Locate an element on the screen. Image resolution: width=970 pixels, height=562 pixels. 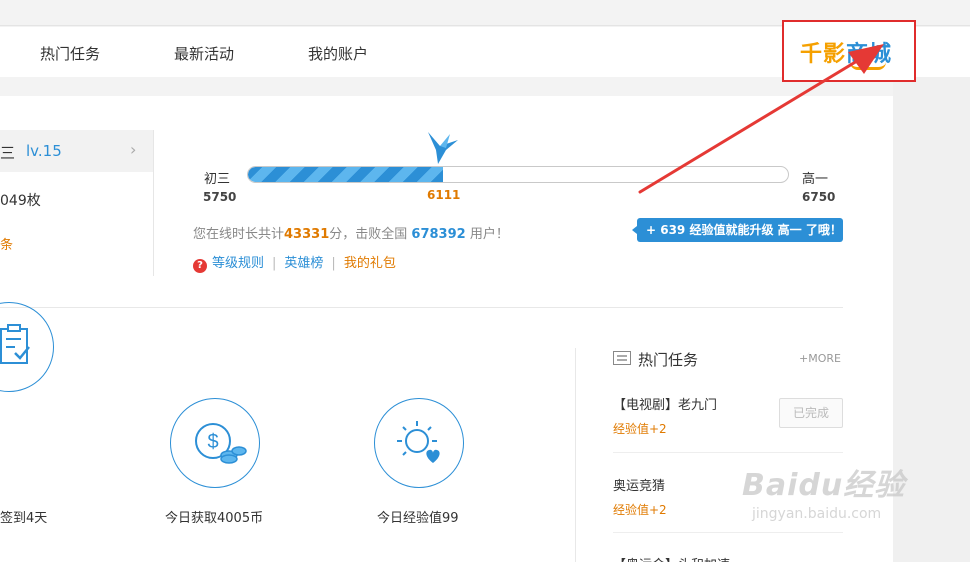
nav-hot-tasks: 热门任务 is located at coordinates (70, 53).